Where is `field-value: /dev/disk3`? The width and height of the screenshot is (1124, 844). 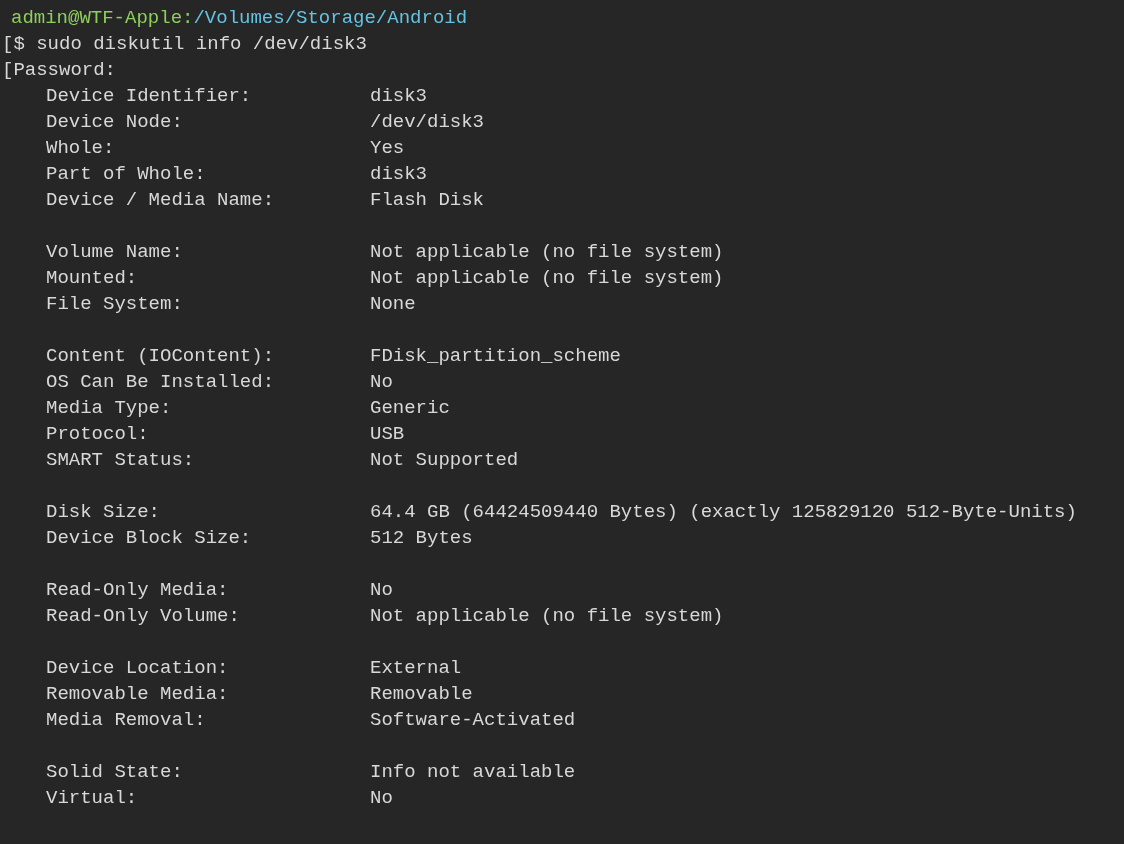 field-value: /dev/disk3 is located at coordinates (427, 122).